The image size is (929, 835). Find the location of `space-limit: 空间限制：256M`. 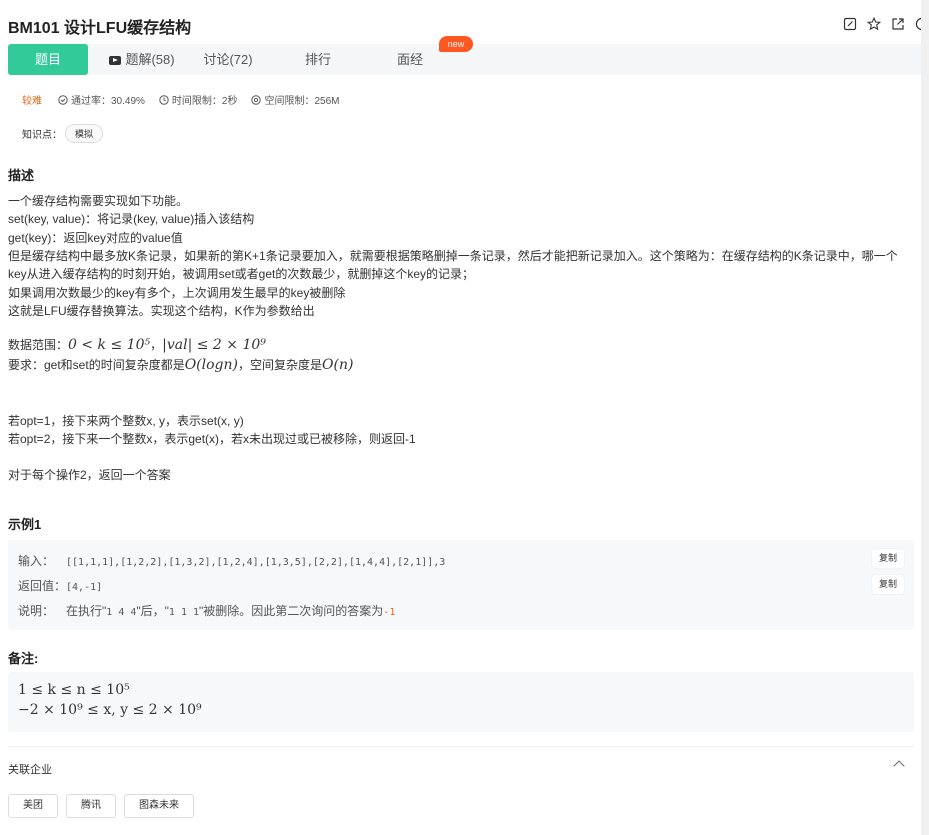

space-limit: 空间限制：256M is located at coordinates (295, 99).